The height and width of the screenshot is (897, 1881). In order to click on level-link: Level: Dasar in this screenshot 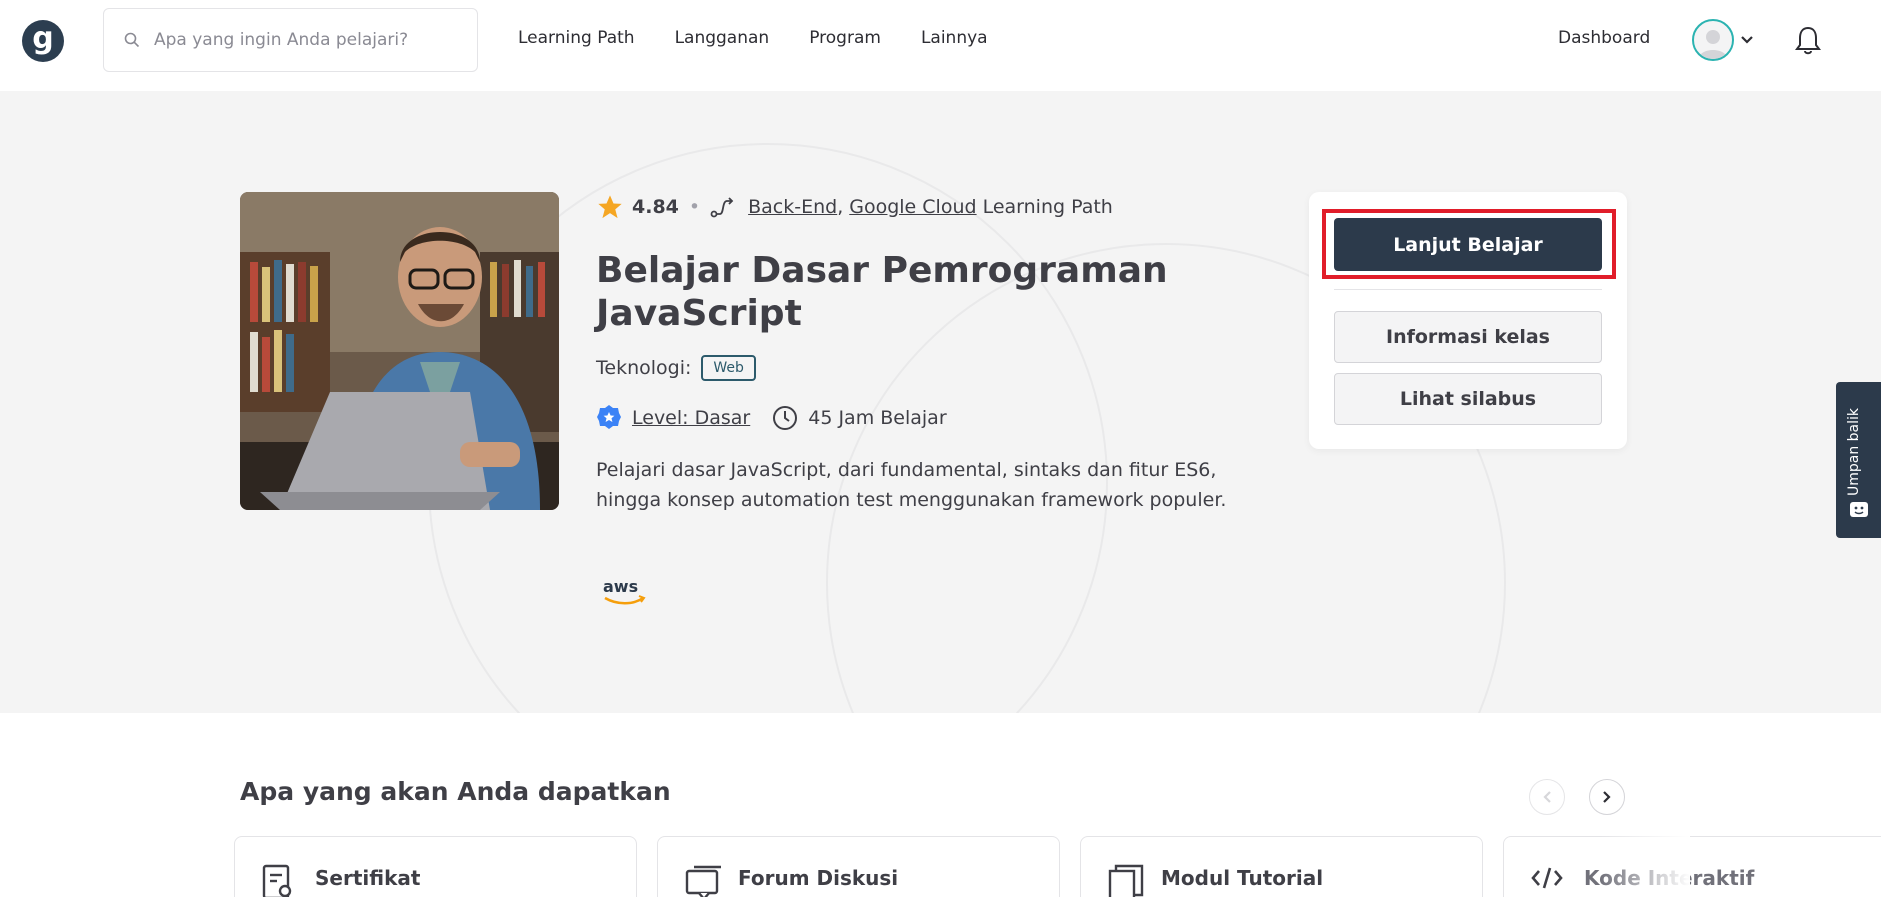, I will do `click(691, 418)`.